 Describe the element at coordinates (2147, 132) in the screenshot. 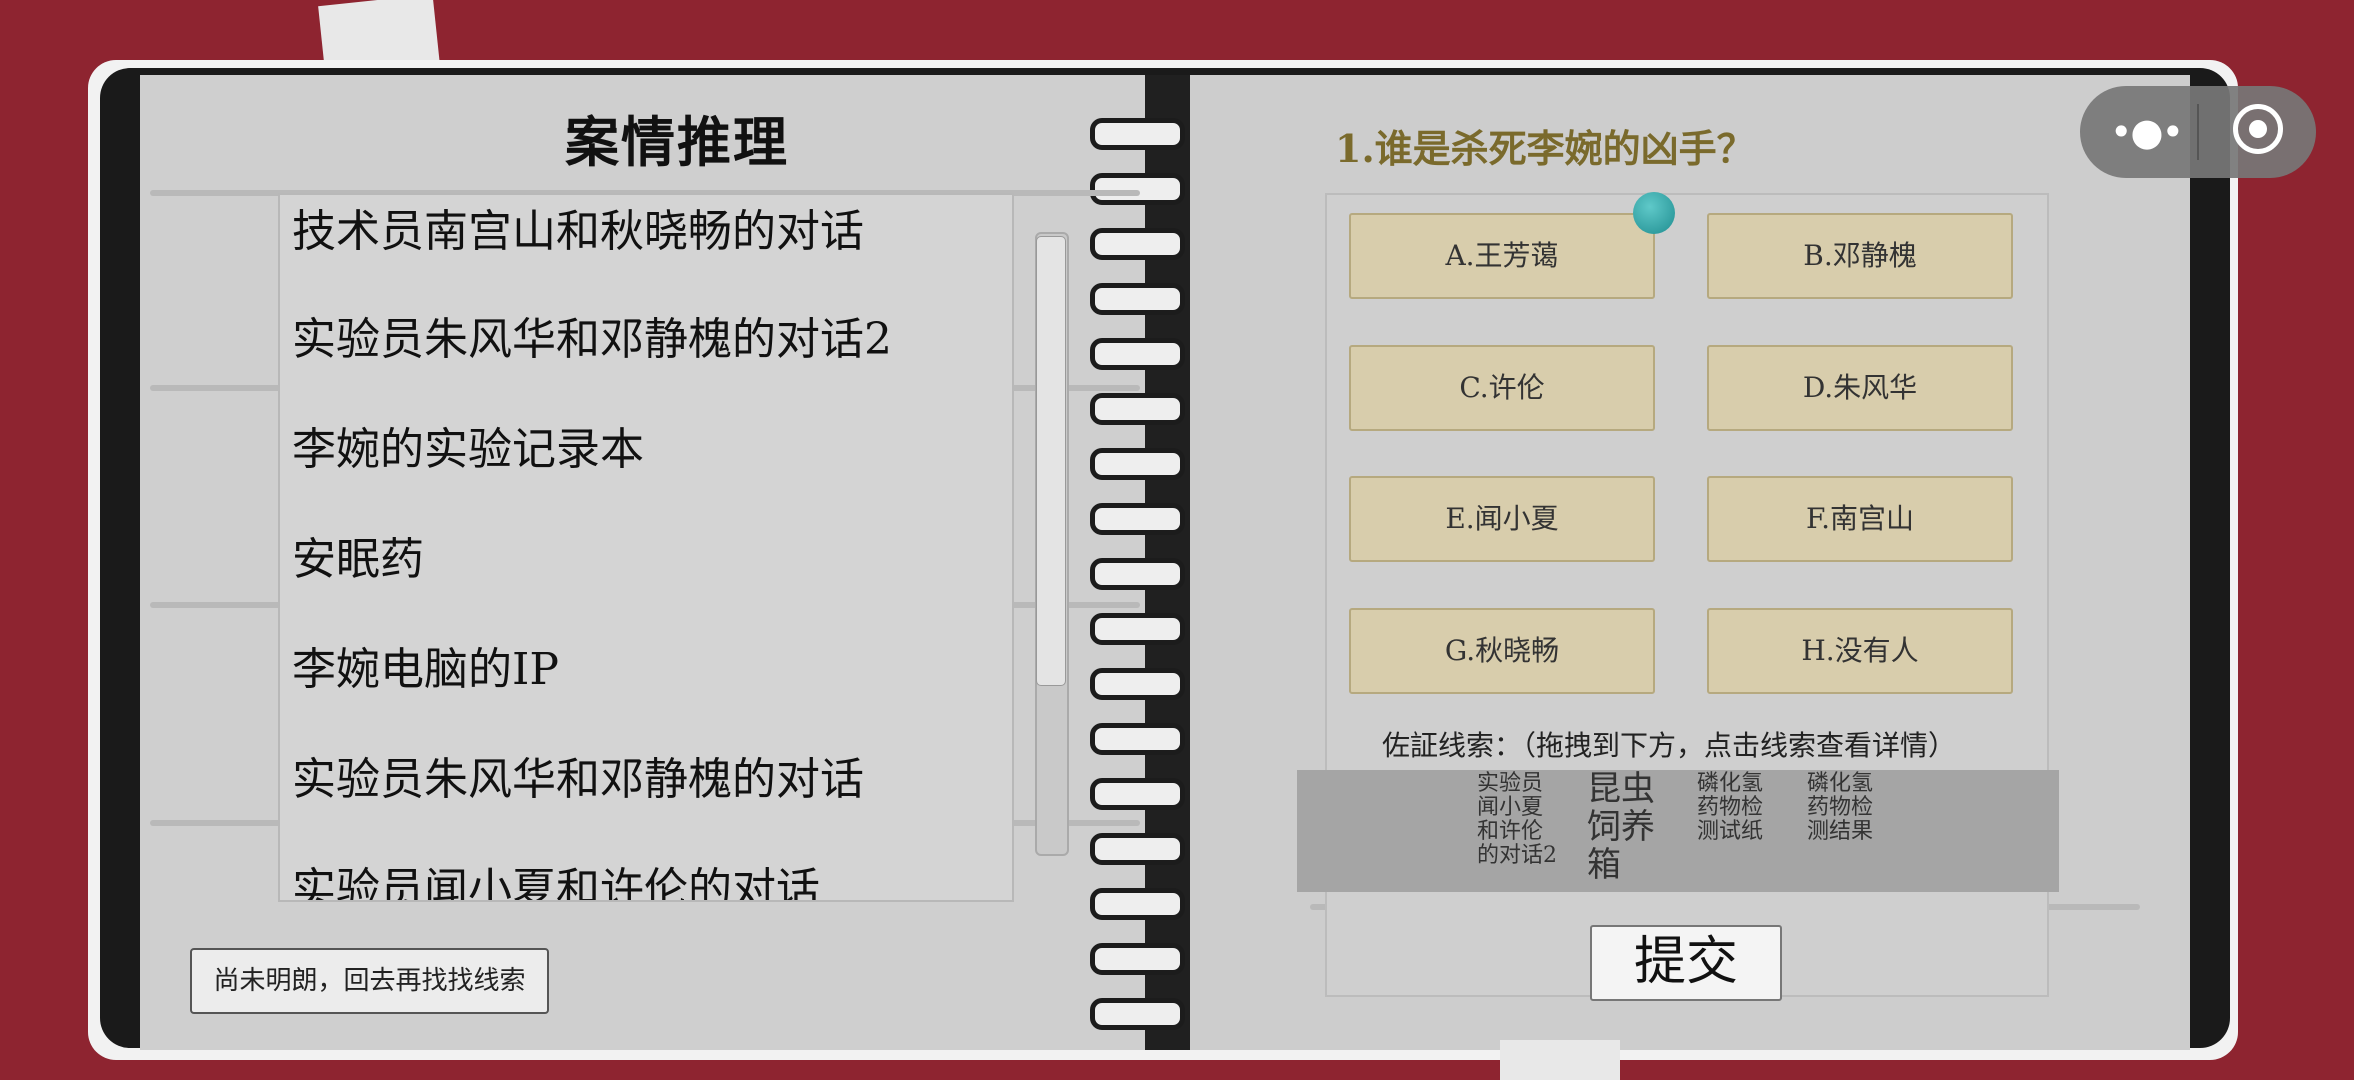

I see `more-dots-icon: •●•` at that location.